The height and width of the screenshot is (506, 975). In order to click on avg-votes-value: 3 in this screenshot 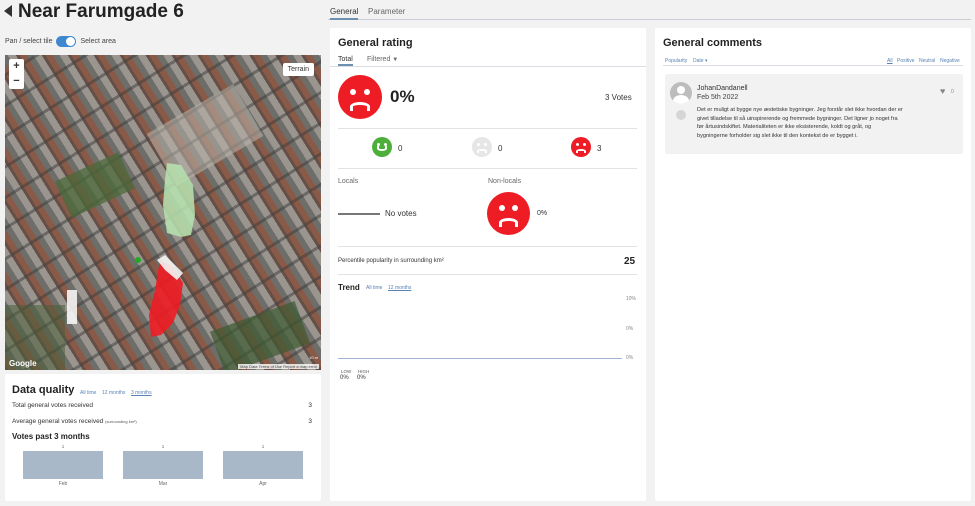, I will do `click(310, 421)`.